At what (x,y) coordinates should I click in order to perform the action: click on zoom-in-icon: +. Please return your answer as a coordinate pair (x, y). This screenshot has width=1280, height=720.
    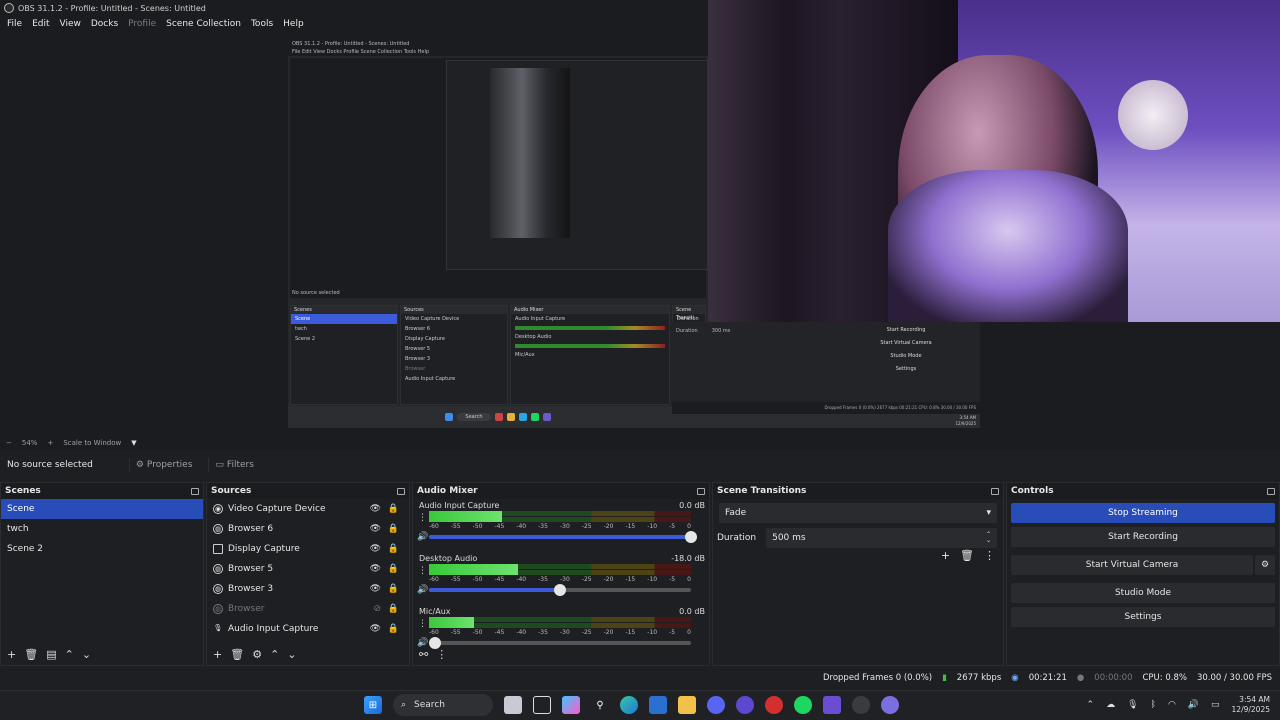
    Looking at the image, I should click on (50, 443).